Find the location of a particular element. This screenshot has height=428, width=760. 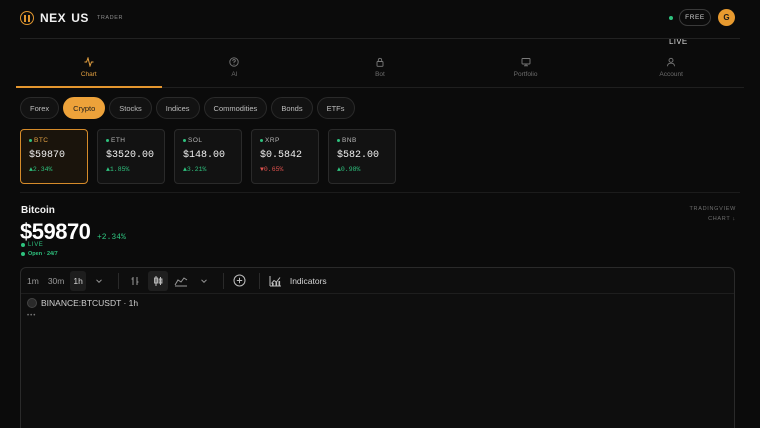

live-badge: LIVE is located at coordinates (32, 245).